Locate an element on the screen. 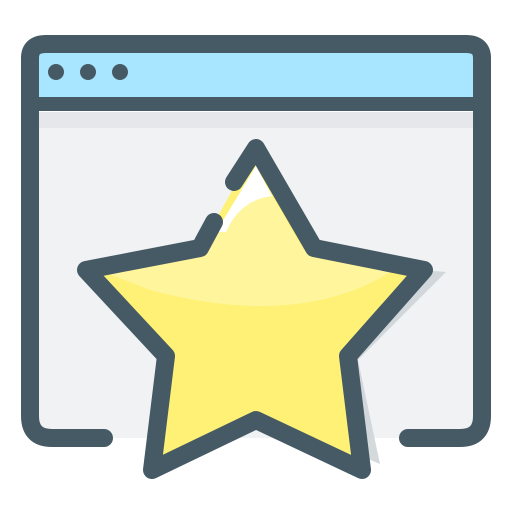 The width and height of the screenshot is (512, 512). window-titlebar is located at coordinates (256, 73).